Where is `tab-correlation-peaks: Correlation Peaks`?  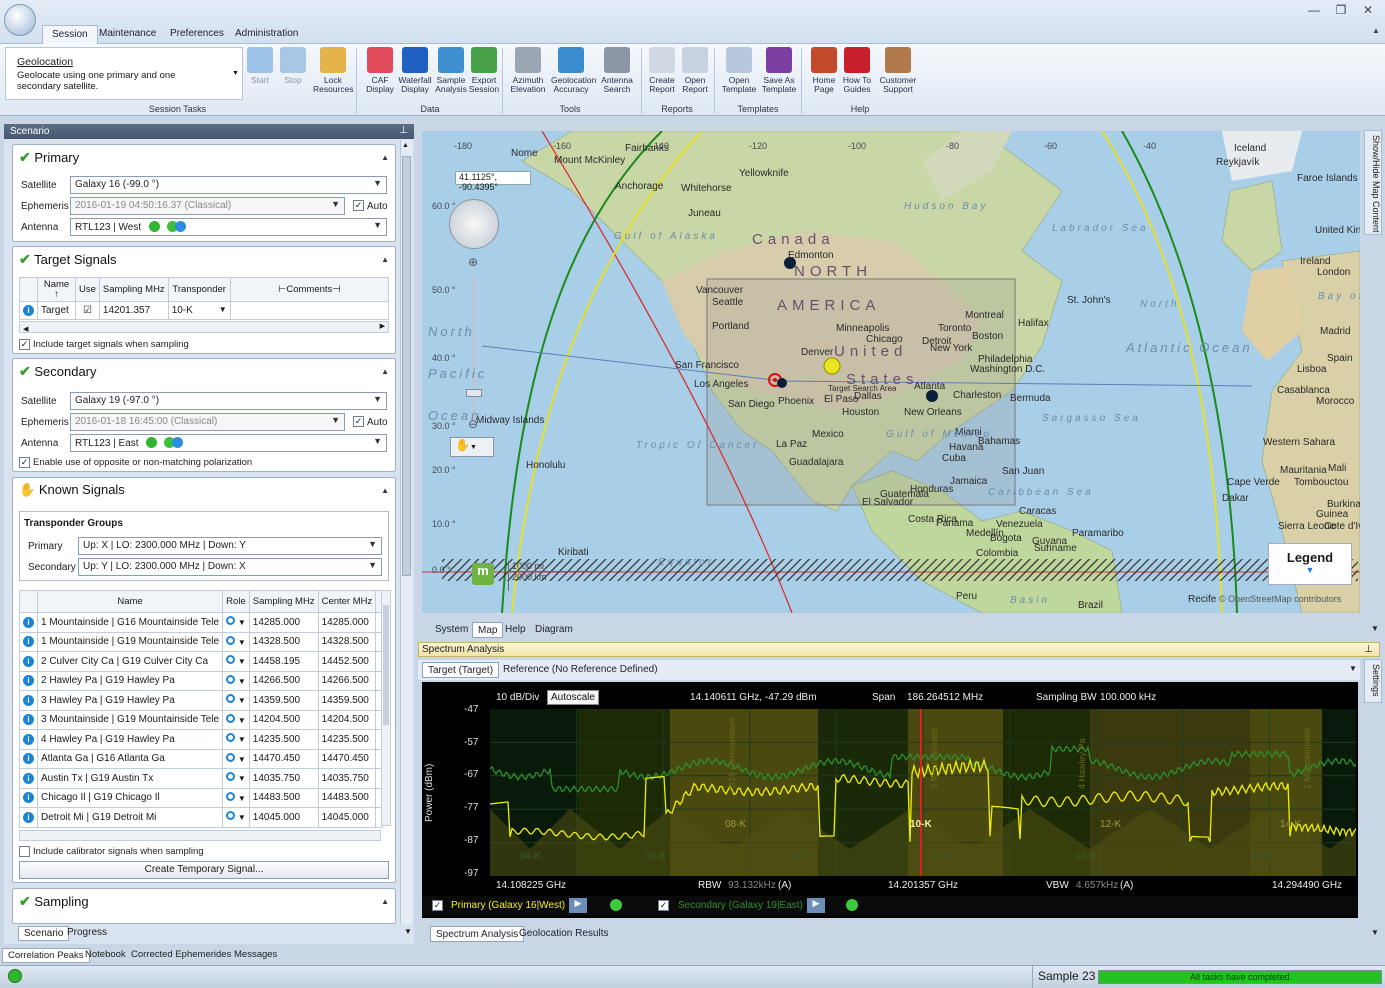 tab-correlation-peaks: Correlation Peaks is located at coordinates (46, 955).